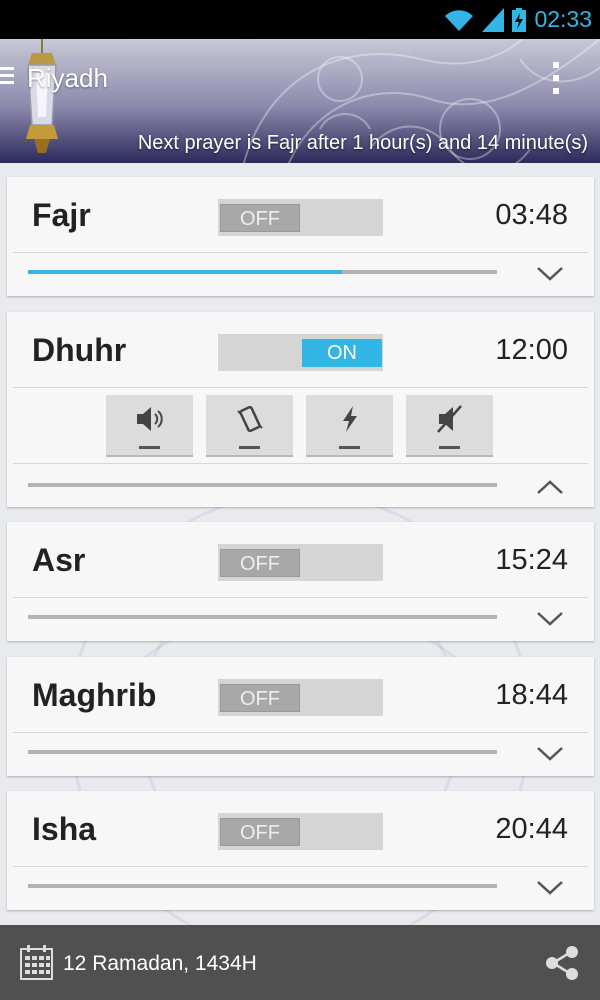 The width and height of the screenshot is (600, 1000). I want to click on toggle-state: ON, so click(342, 353).